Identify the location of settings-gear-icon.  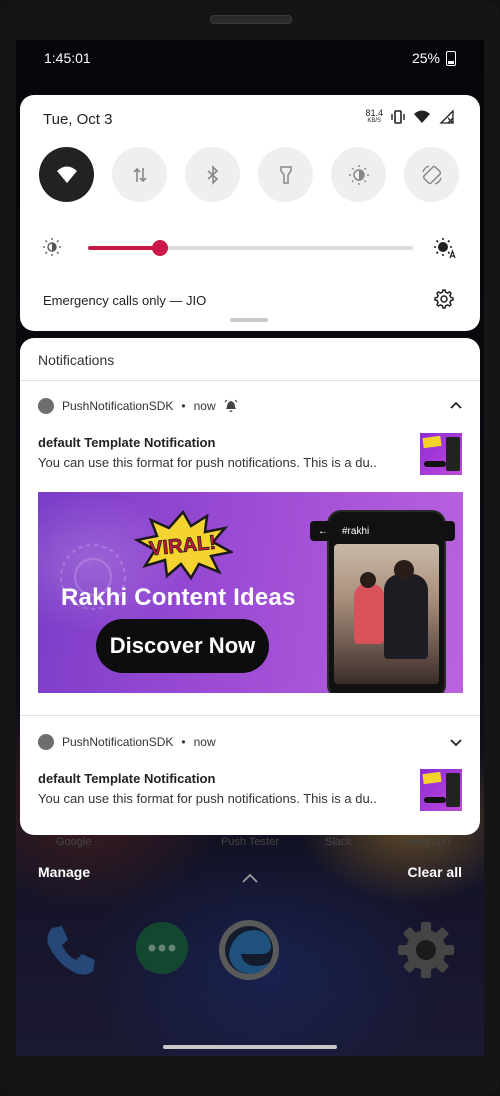
(444, 299).